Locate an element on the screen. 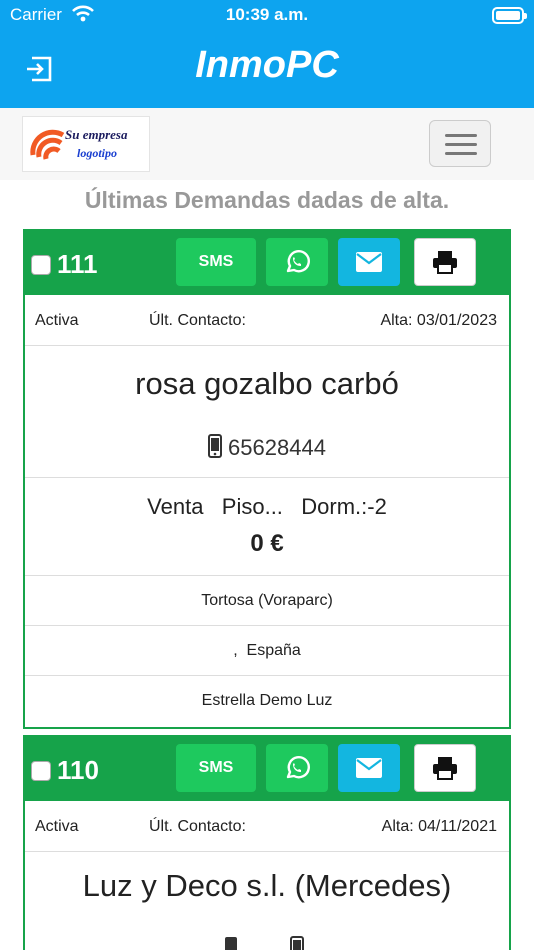 The height and width of the screenshot is (950, 534). battery-icon is located at coordinates (509, 15).